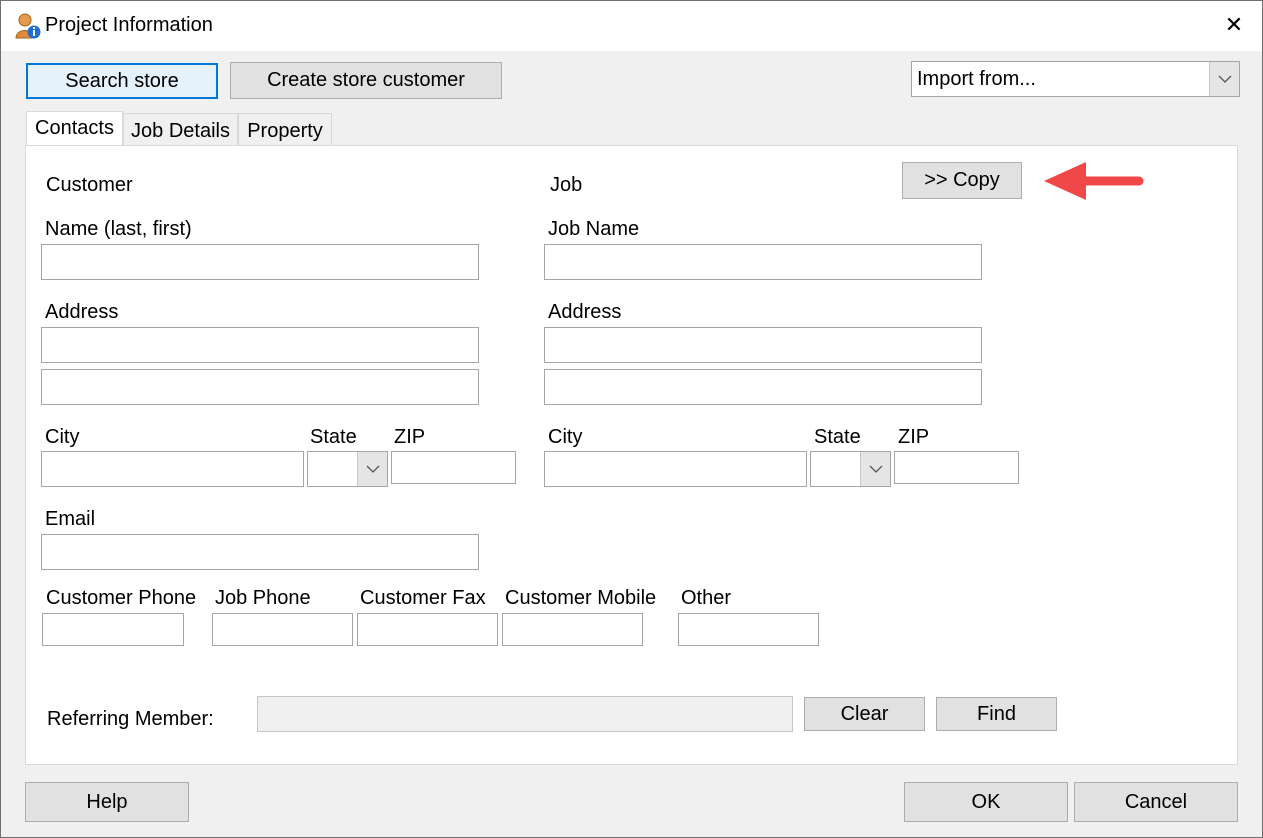 The image size is (1263, 838). I want to click on customer-mobile-label: Customer Mobile, so click(581, 598).